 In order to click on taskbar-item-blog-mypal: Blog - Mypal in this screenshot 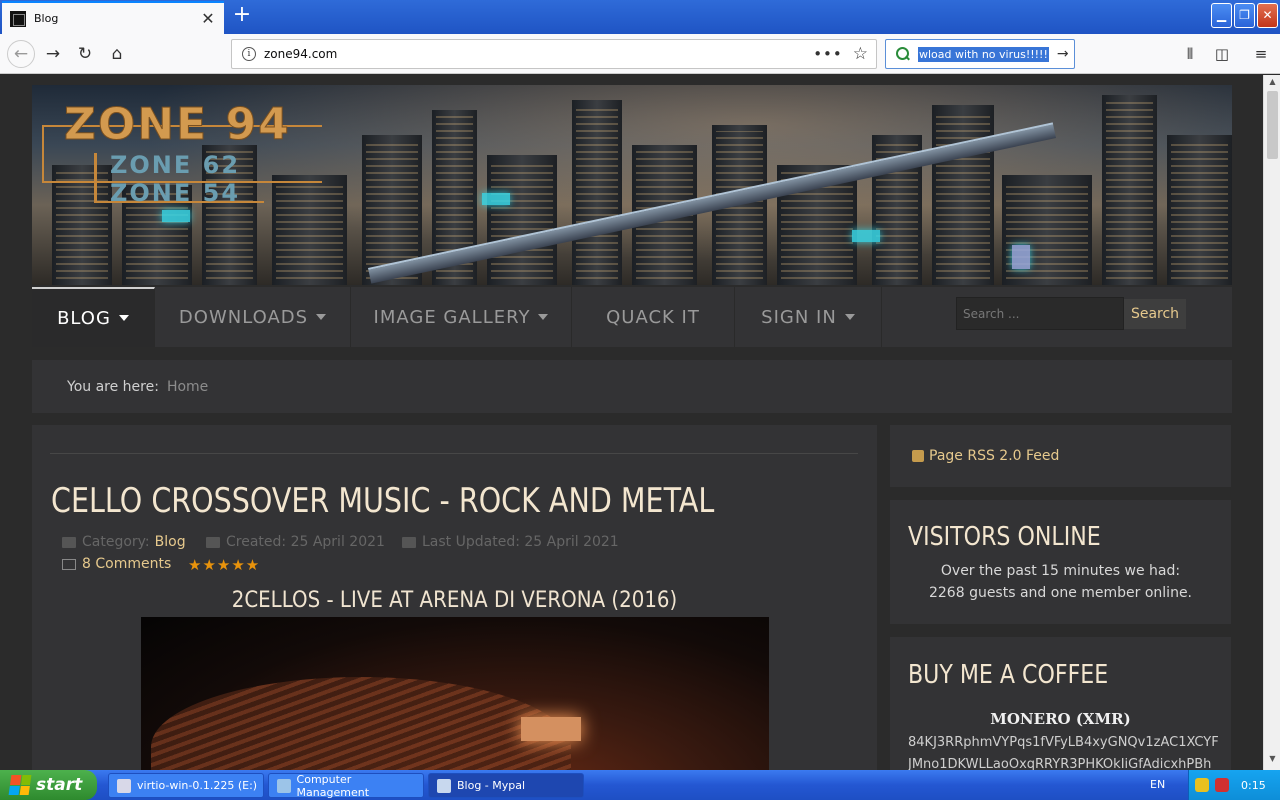, I will do `click(506, 785)`.